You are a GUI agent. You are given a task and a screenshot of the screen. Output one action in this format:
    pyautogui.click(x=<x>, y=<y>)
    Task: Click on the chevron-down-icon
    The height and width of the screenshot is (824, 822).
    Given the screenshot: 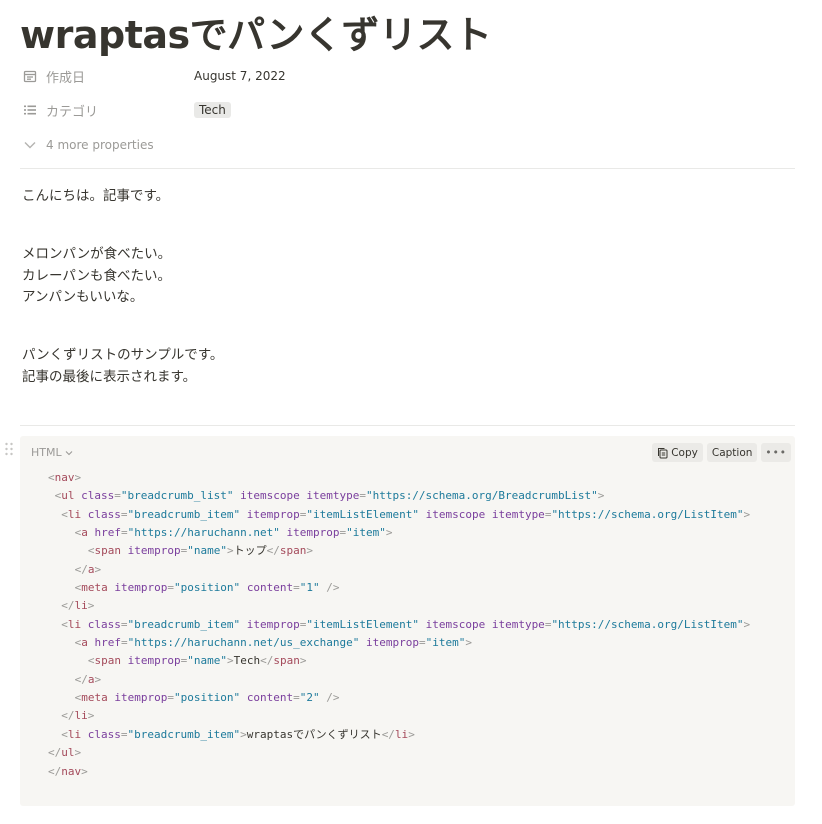 What is the action you would take?
    pyautogui.click(x=69, y=452)
    